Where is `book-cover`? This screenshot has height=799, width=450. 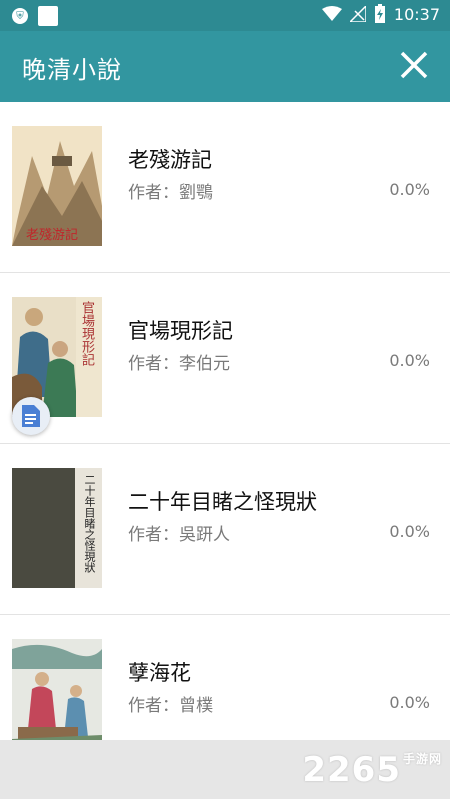
book-cover is located at coordinates (57, 689).